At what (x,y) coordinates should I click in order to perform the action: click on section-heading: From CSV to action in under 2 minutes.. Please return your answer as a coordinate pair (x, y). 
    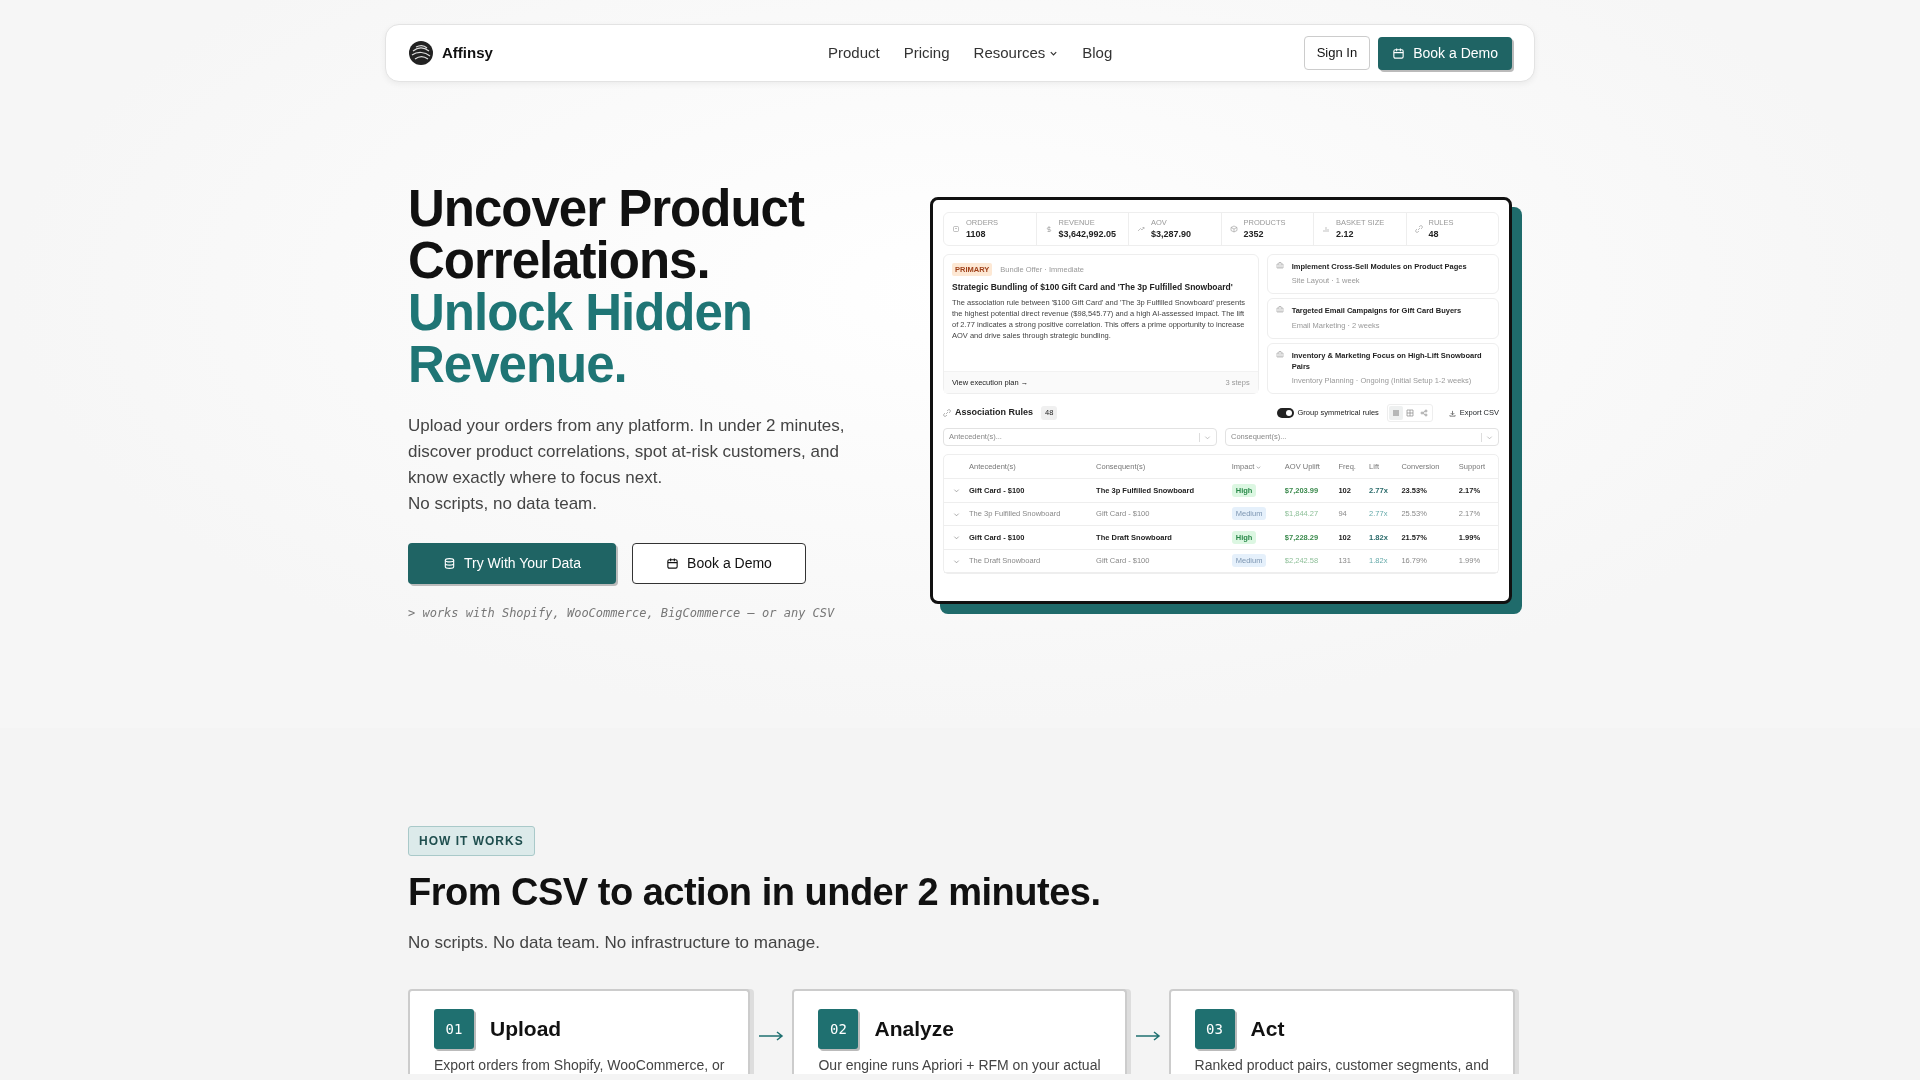
    Looking at the image, I should click on (755, 892).